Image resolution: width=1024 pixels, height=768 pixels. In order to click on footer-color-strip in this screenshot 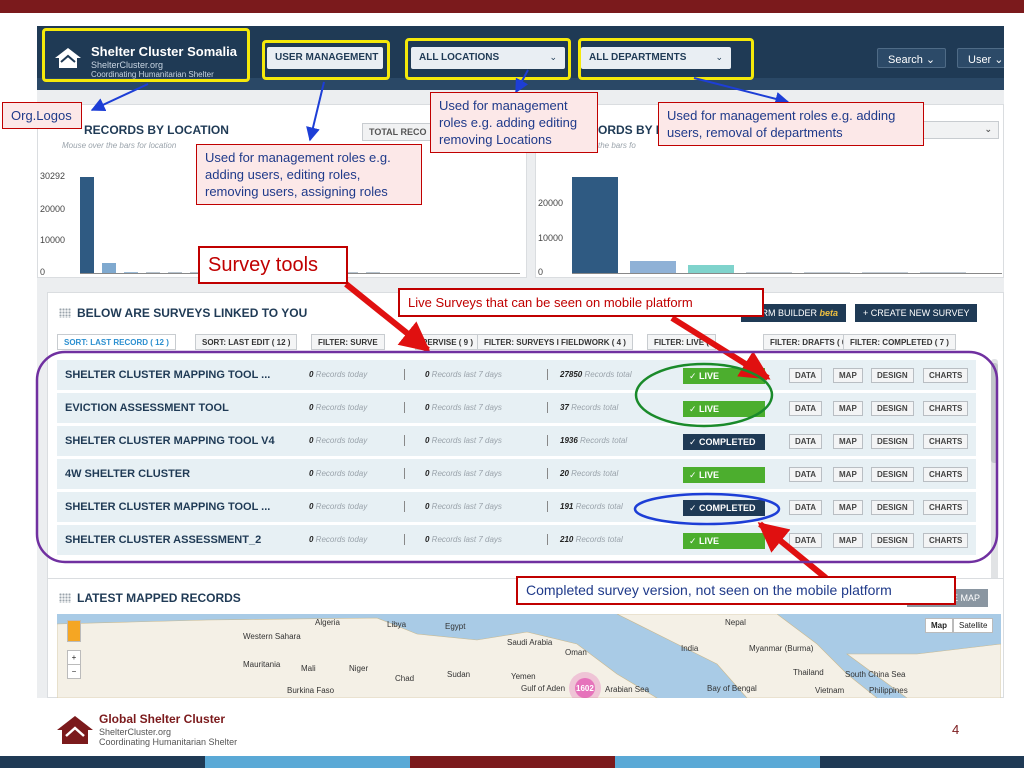, I will do `click(512, 762)`.